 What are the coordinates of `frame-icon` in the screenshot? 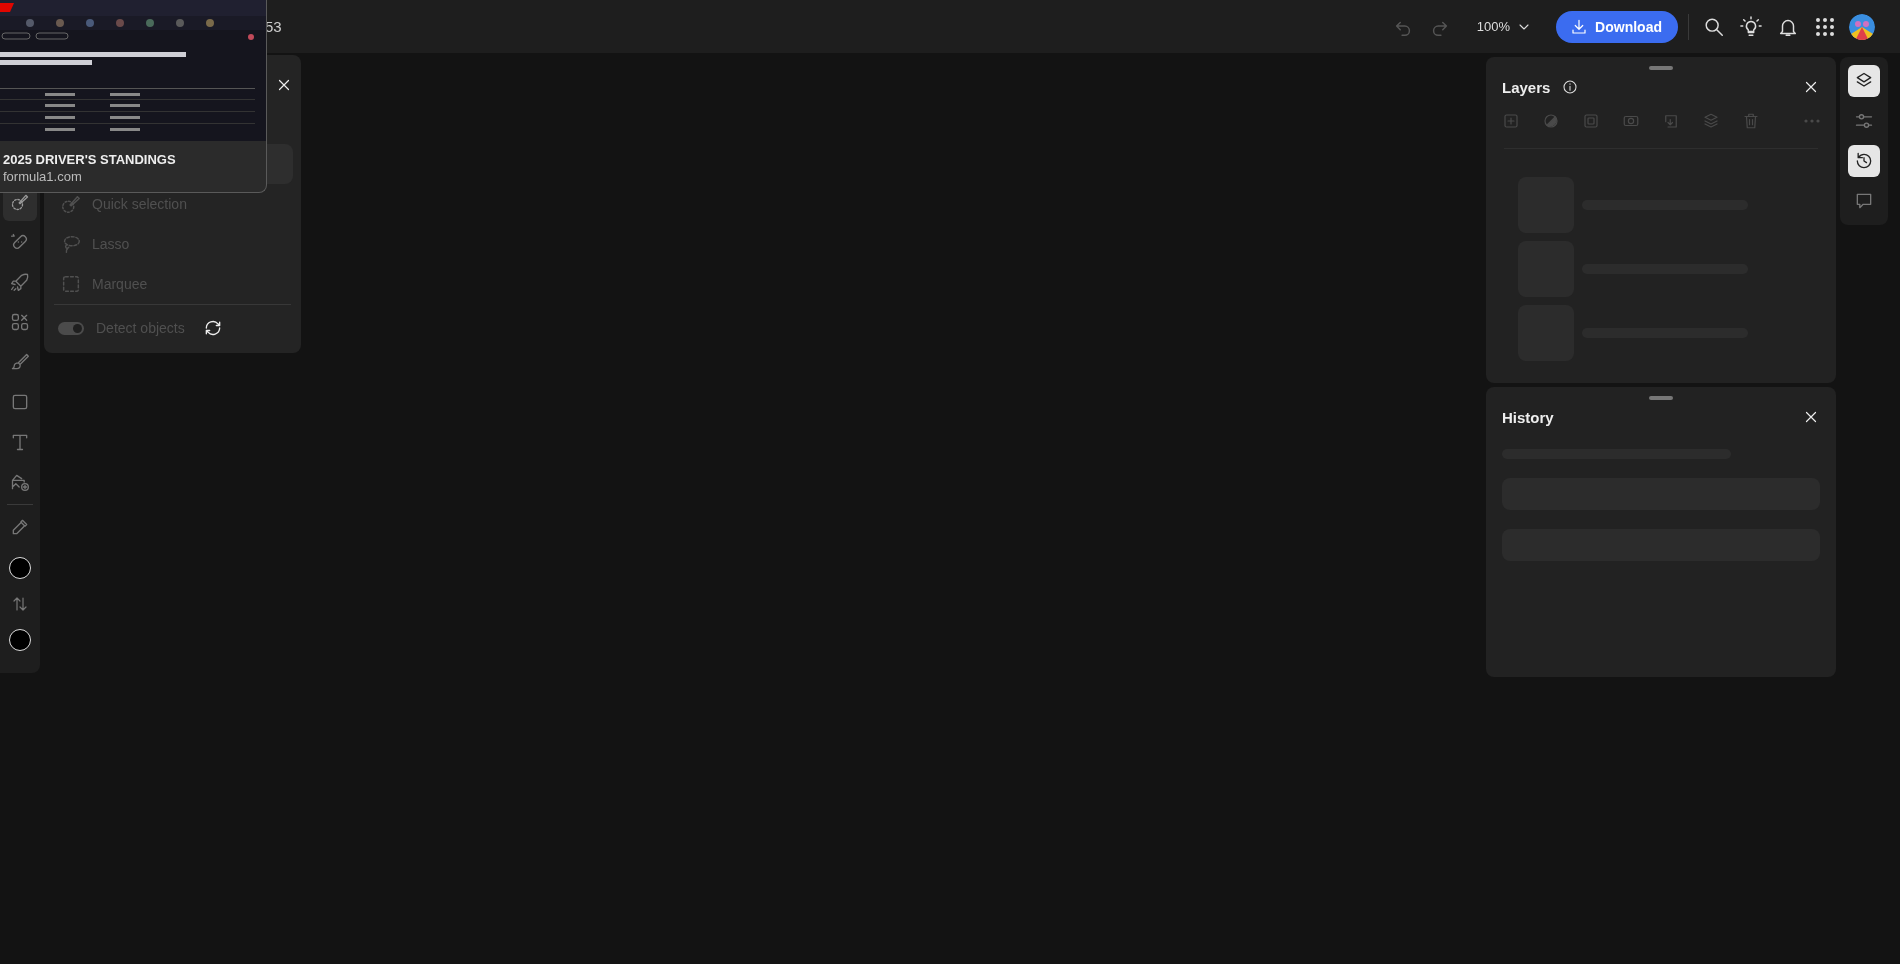 It's located at (1591, 121).